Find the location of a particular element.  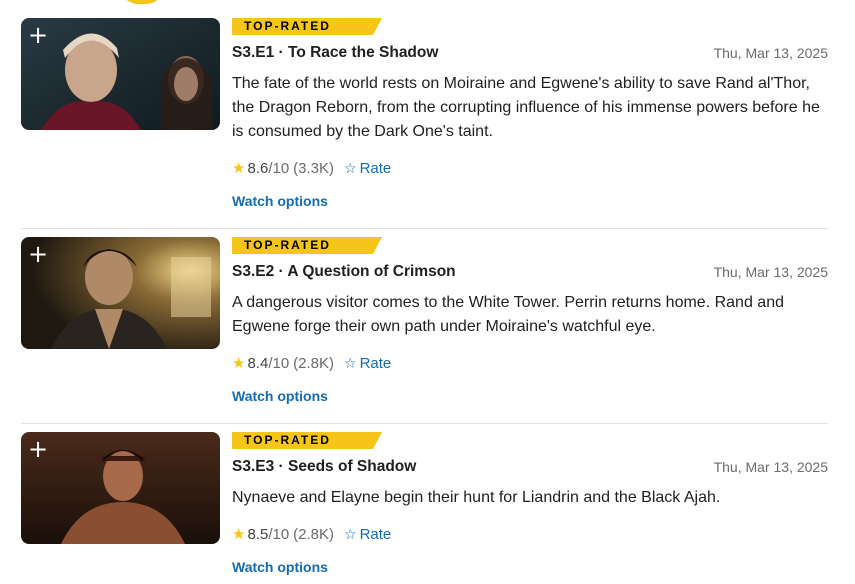

rating-count: (3.3K) is located at coordinates (314, 168).